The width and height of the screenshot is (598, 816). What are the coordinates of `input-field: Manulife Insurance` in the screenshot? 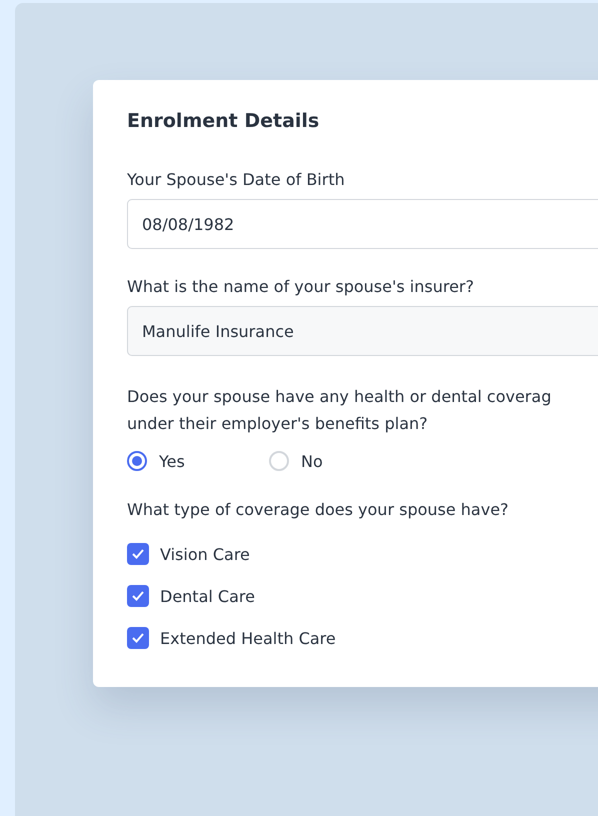 It's located at (362, 331).